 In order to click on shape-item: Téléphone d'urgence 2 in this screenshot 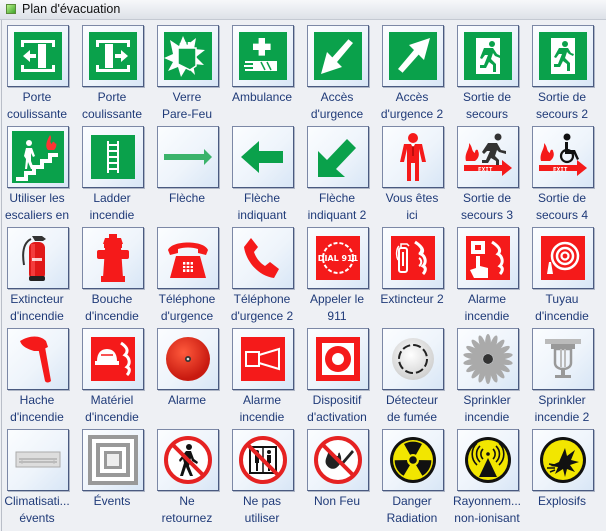, I will do `click(263, 277)`.